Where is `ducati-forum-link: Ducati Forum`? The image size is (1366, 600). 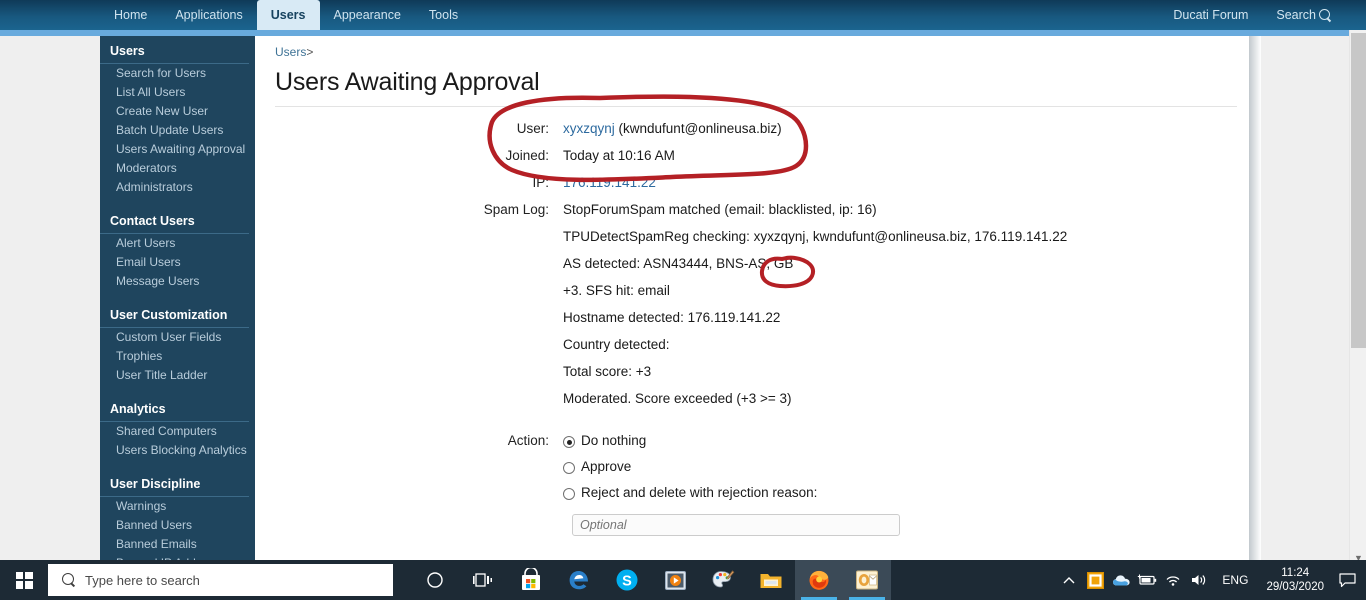 ducati-forum-link: Ducati Forum is located at coordinates (1210, 15).